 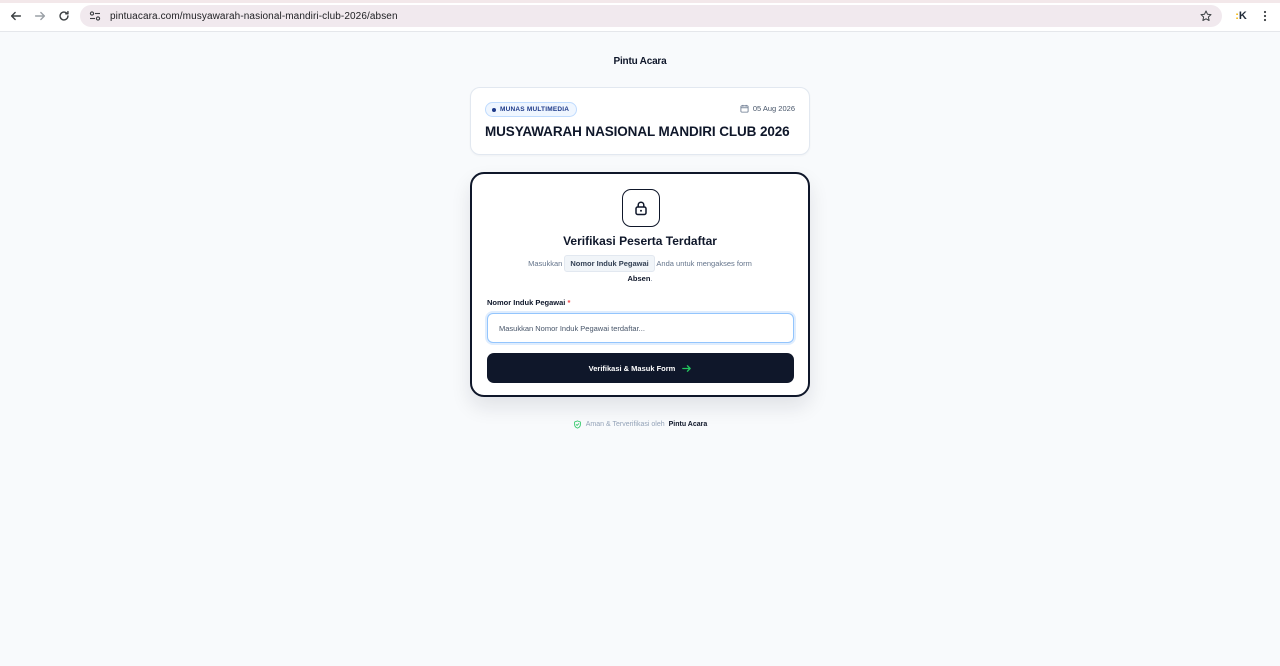 What do you see at coordinates (639, 278) in the screenshot?
I see `form-name: Absen` at bounding box center [639, 278].